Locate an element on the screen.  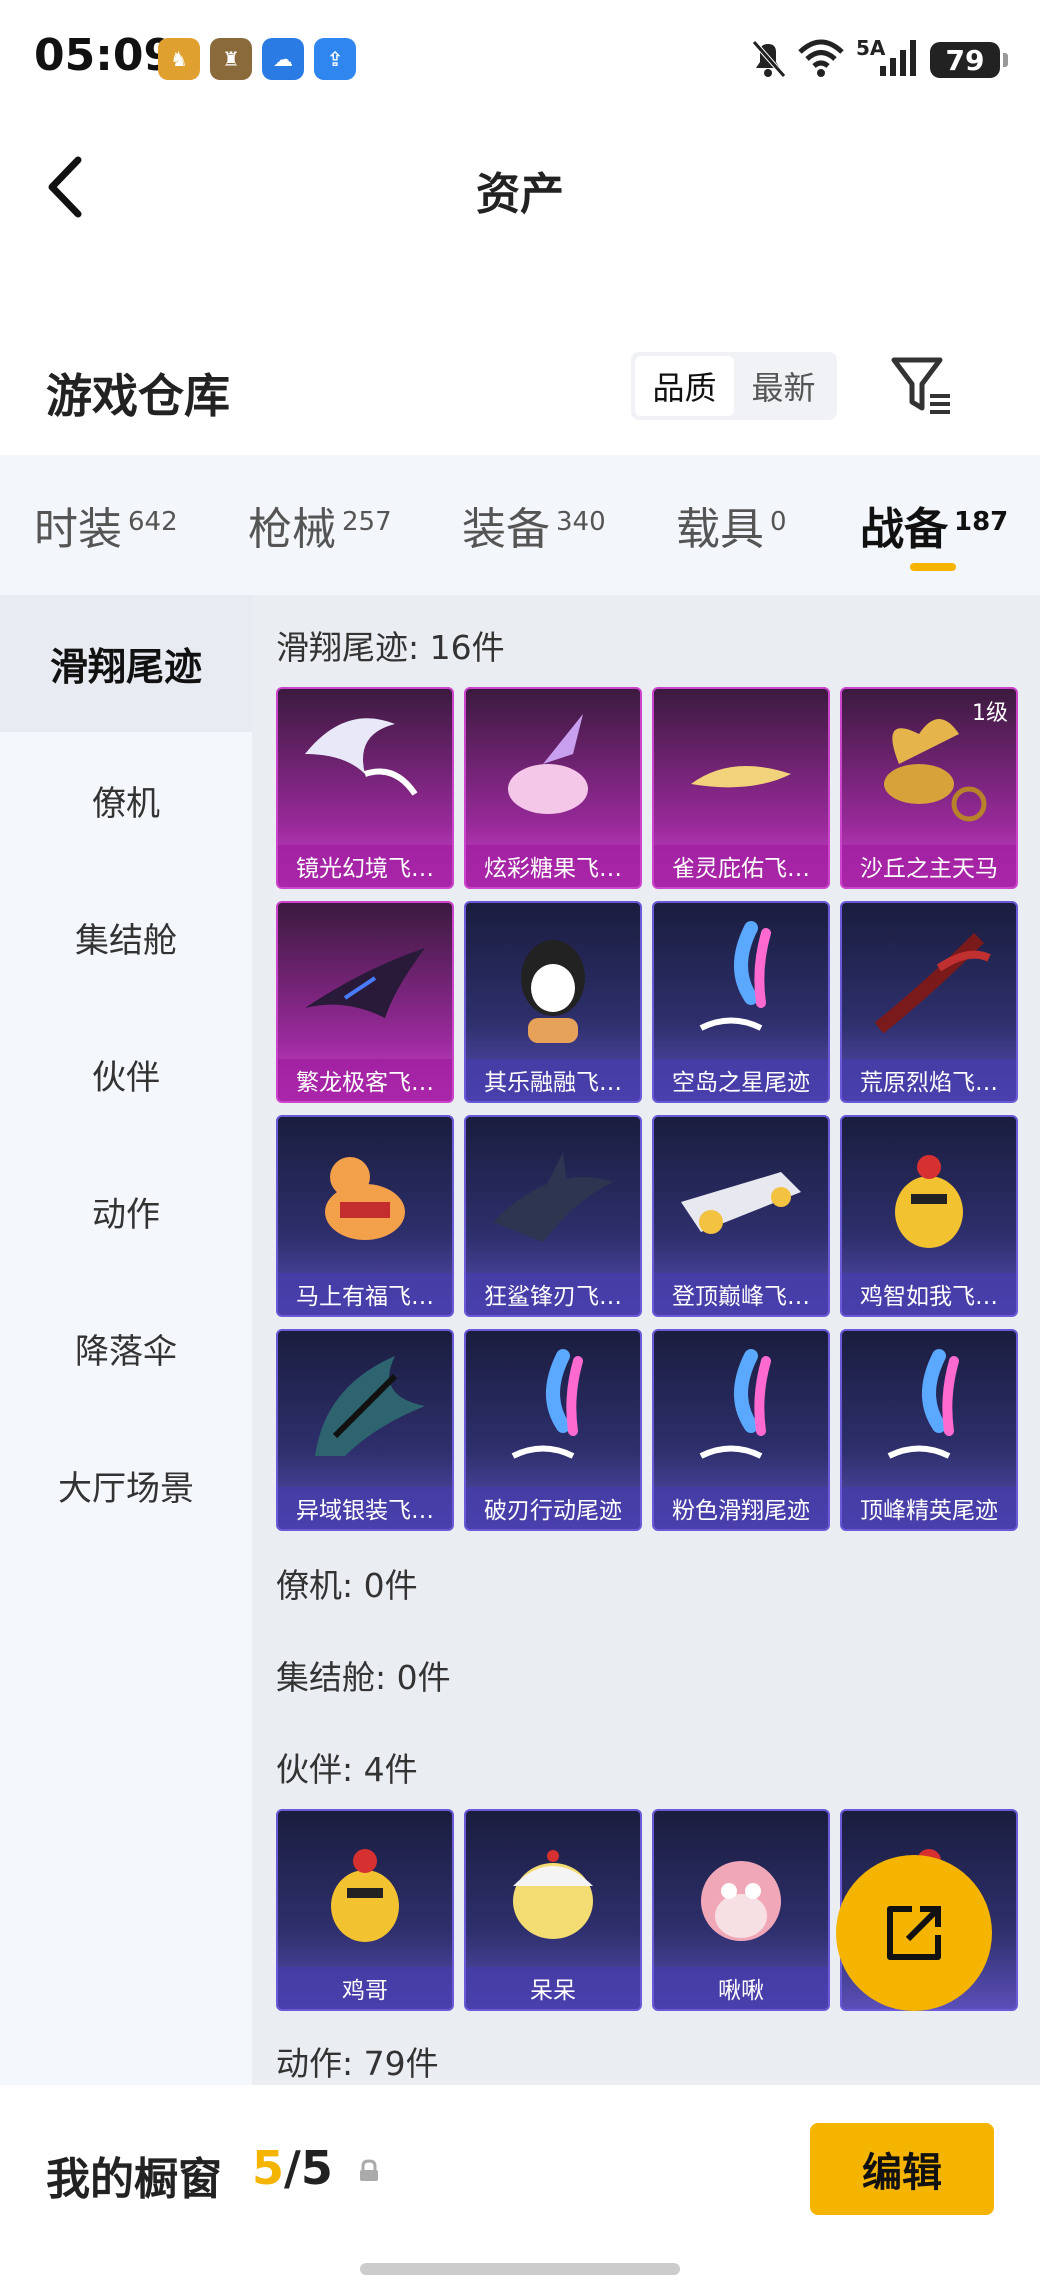
share-button is located at coordinates (914, 1933).